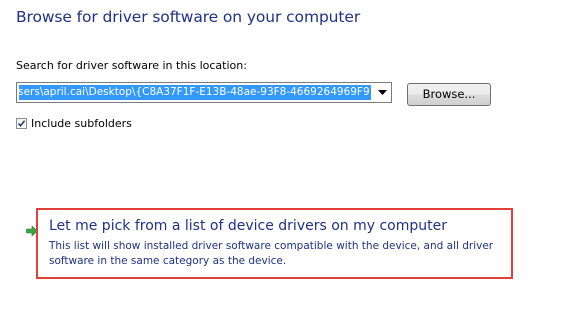 The height and width of the screenshot is (324, 570). I want to click on dropdown-arrow-icon, so click(382, 92).